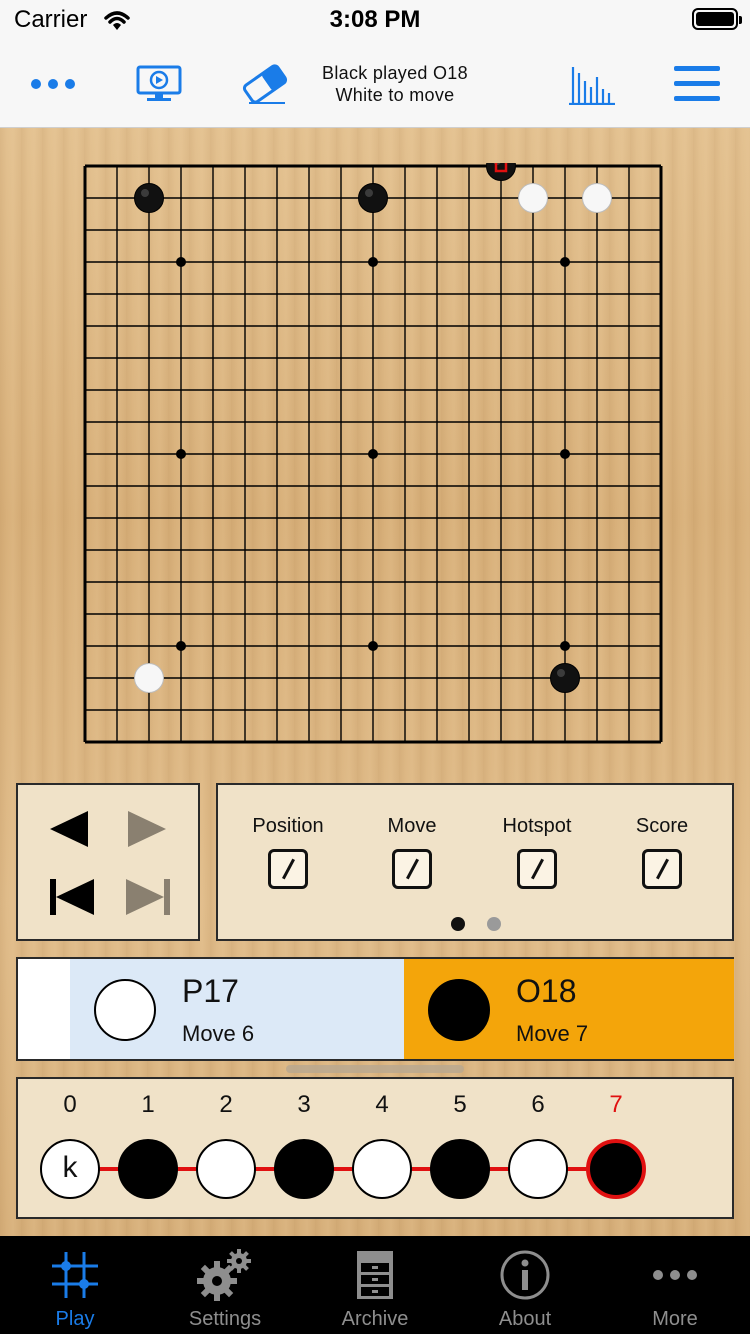 The height and width of the screenshot is (1334, 750). What do you see at coordinates (459, 1010) in the screenshot?
I see `black-stone-icon` at bounding box center [459, 1010].